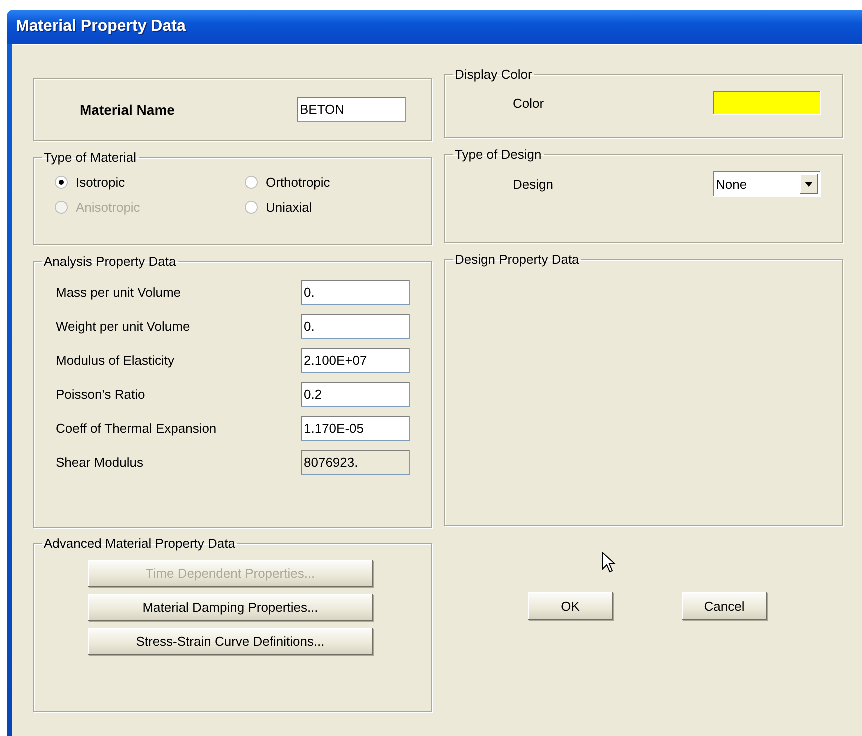 The height and width of the screenshot is (736, 862). What do you see at coordinates (108, 207) in the screenshot?
I see `radio-label: Anisotropic` at bounding box center [108, 207].